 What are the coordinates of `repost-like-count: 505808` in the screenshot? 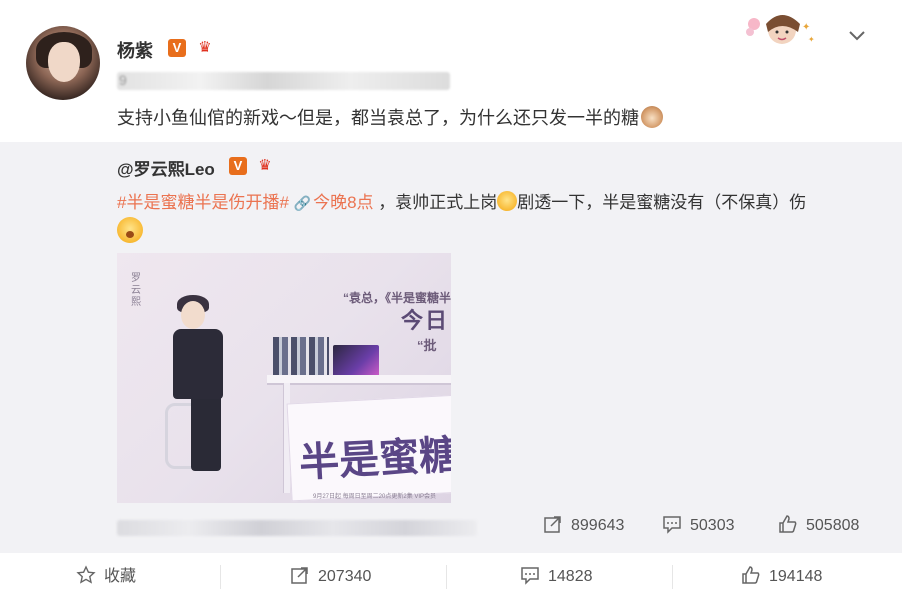 It's located at (818, 526).